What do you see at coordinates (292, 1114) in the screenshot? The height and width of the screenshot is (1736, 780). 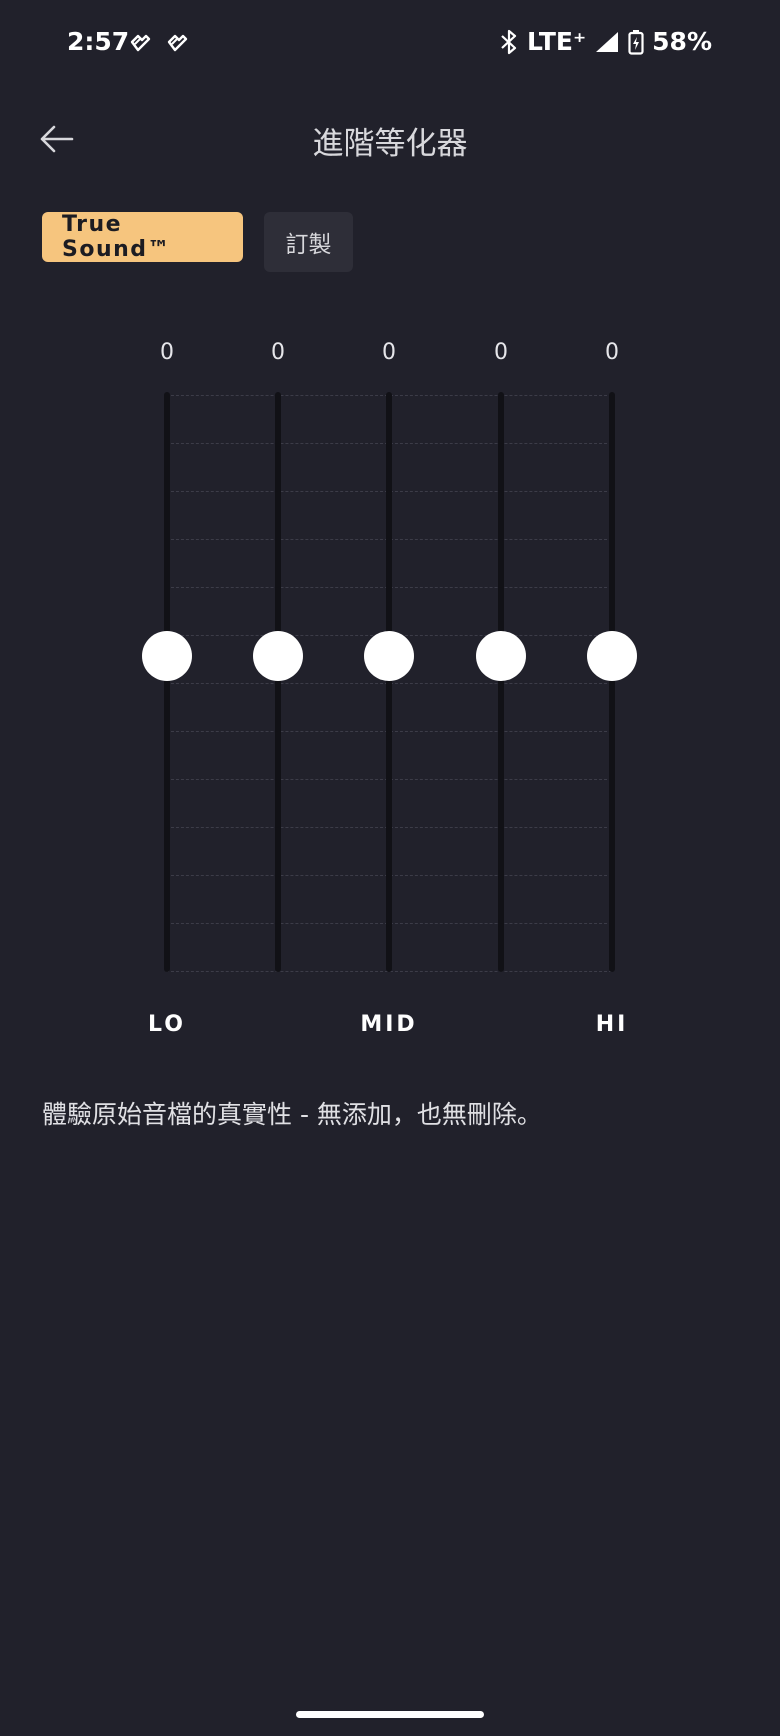 I see `preset-description: 體驗原始音檔的真實性 - 無添加，也無刪除。` at bounding box center [292, 1114].